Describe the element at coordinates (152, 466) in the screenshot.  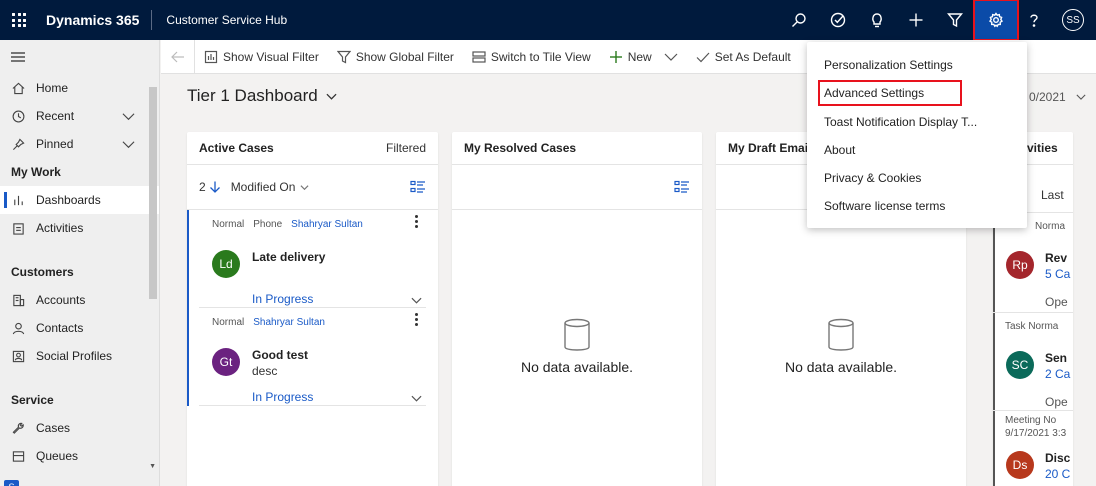
I see `scroll-down-arrow-icon: ▼` at that location.